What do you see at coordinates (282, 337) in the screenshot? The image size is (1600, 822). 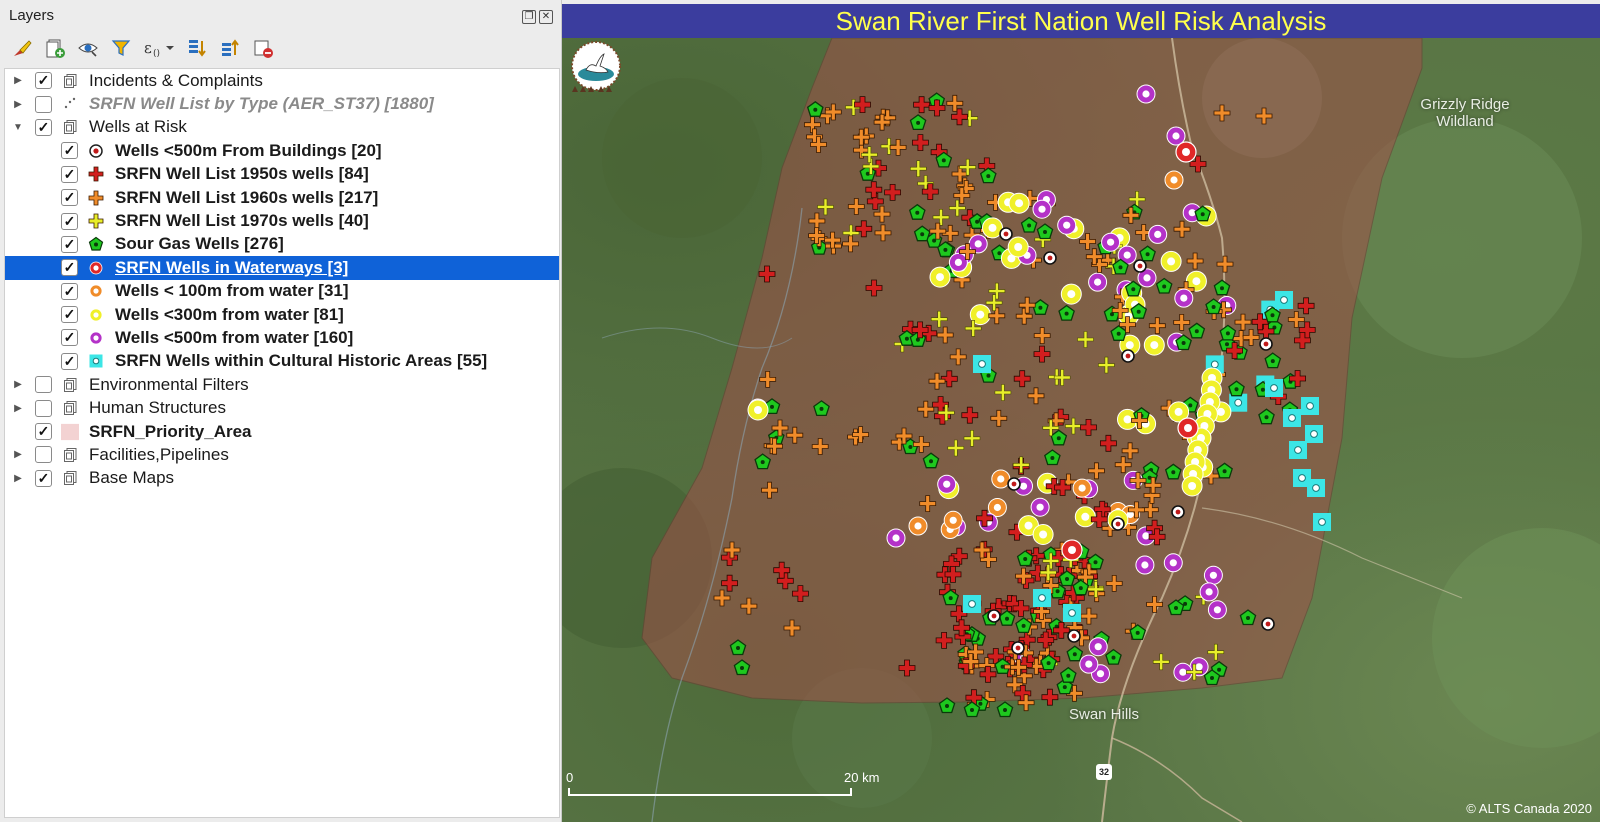 I see `layer-row: ✓ Wells <500m from water [160]` at bounding box center [282, 337].